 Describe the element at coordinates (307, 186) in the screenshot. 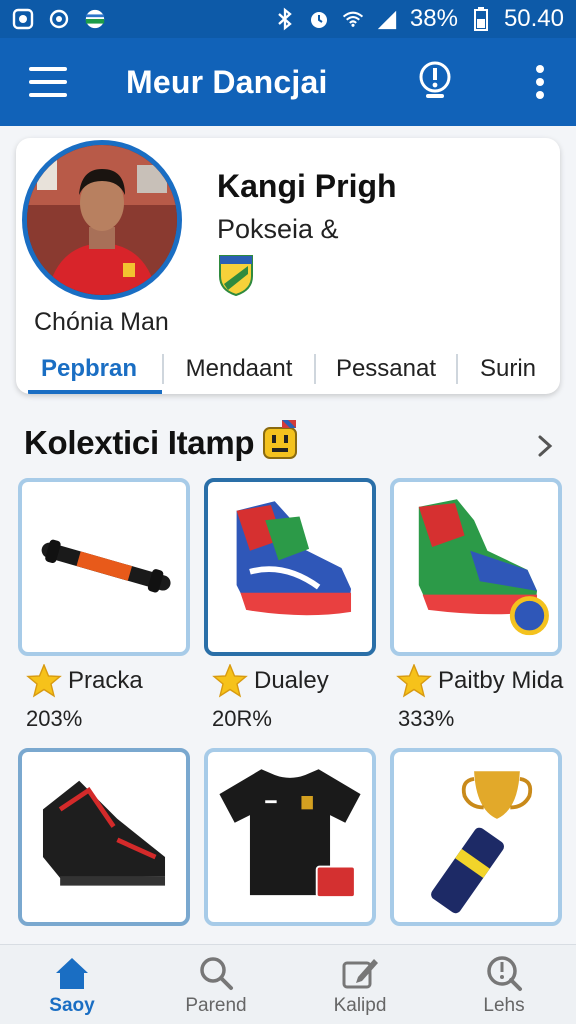

I see `profile-name: Kangi Prigh` at that location.